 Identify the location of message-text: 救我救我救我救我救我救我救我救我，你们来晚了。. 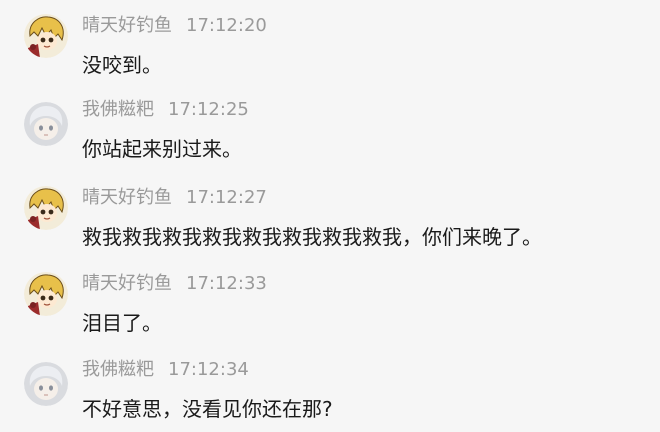
(312, 237).